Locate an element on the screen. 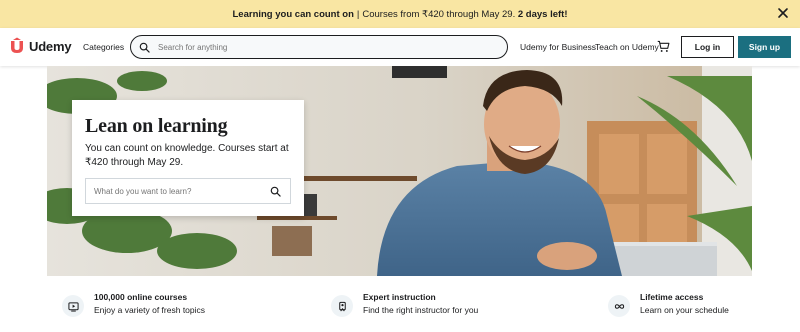 The width and height of the screenshot is (800, 332). signup-button: Sign up is located at coordinates (764, 47).